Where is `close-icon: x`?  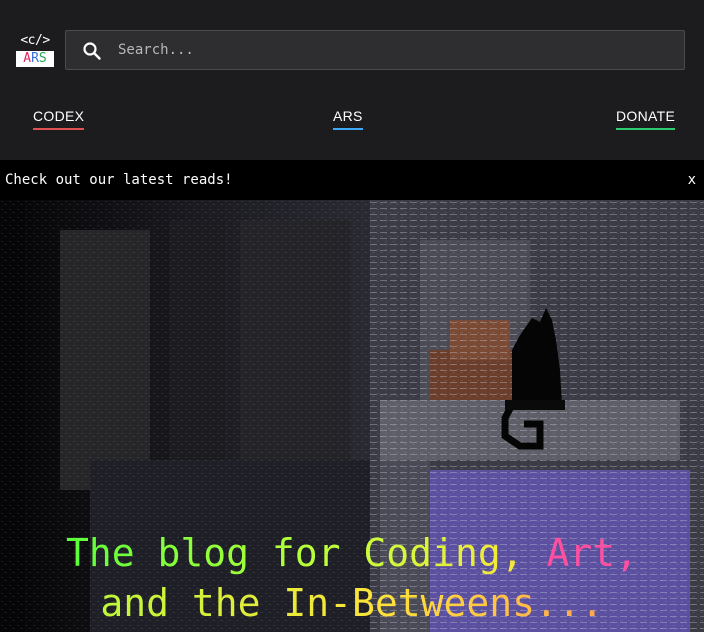
close-icon: x is located at coordinates (692, 180).